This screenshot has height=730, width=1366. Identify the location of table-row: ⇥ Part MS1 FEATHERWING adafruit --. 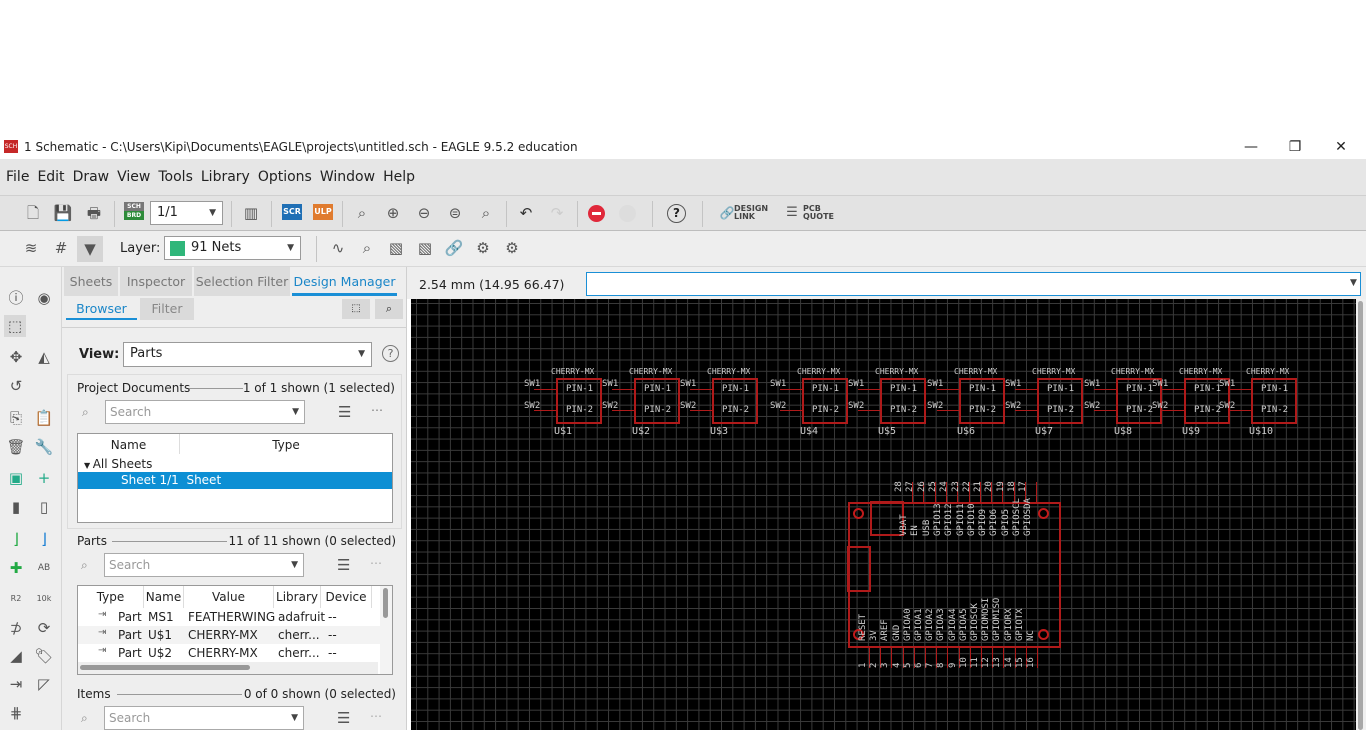
(229, 617).